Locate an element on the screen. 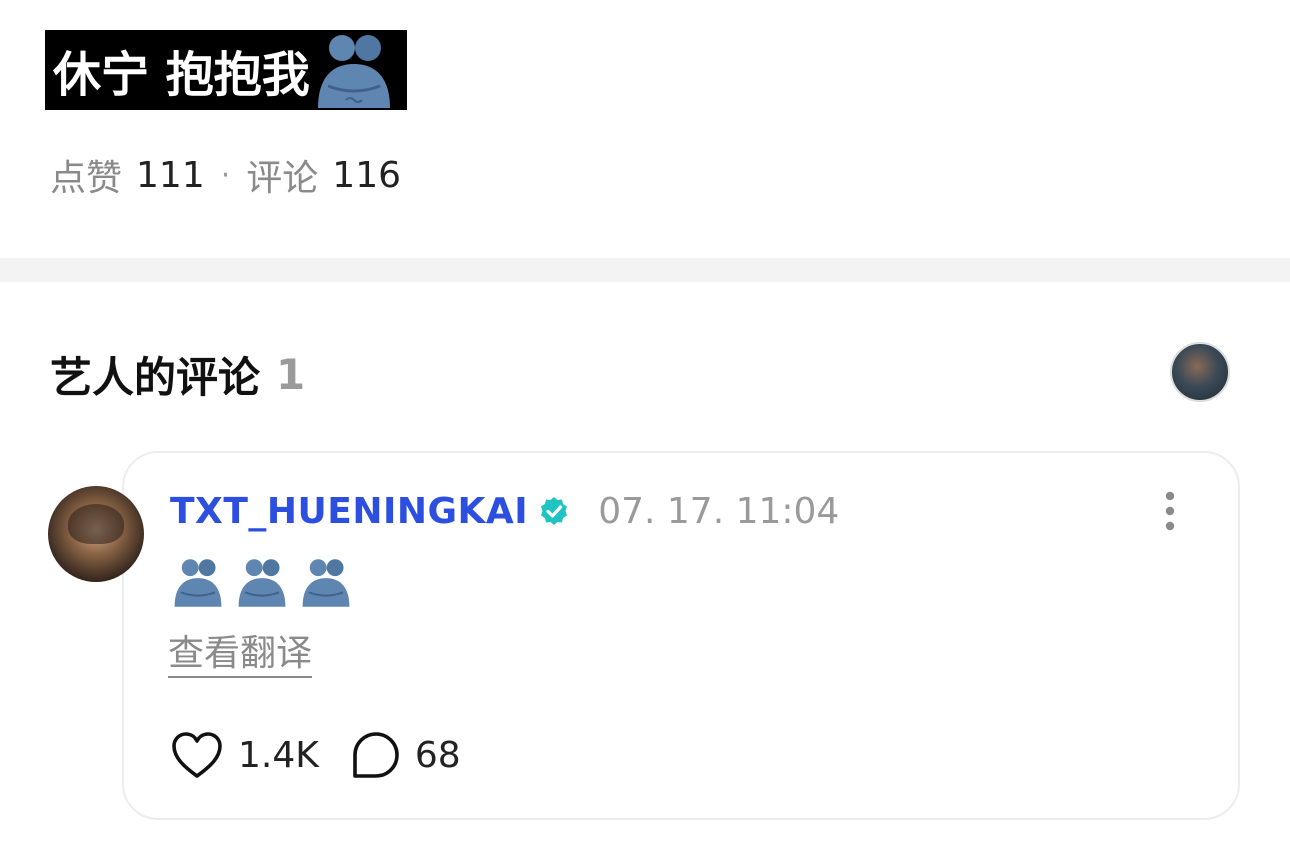 This screenshot has width=1290, height=850. comment-bubble-icon is located at coordinates (376, 755).